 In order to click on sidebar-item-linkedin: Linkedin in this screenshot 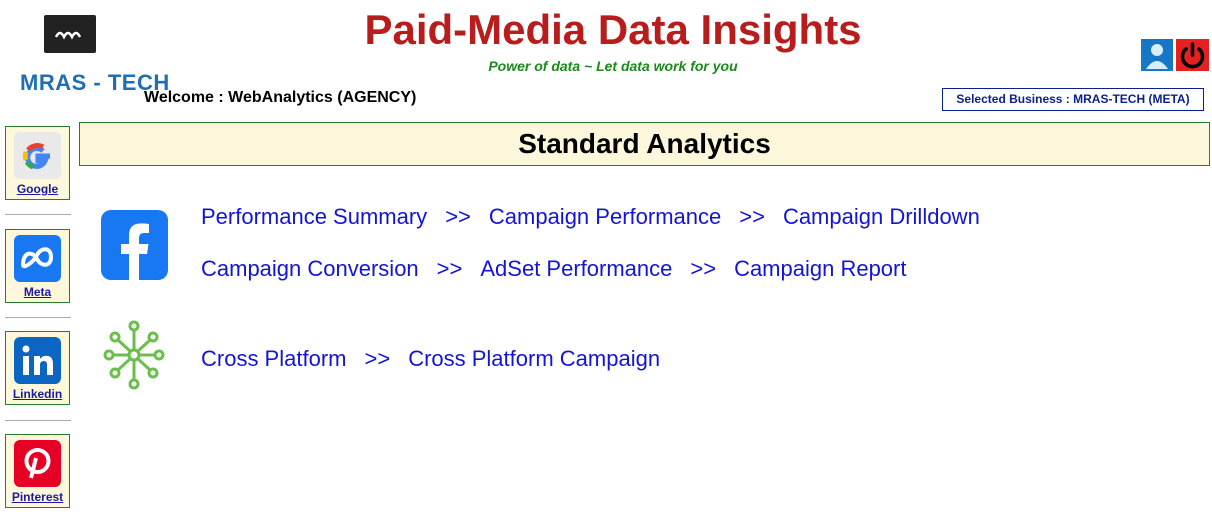, I will do `click(37, 368)`.